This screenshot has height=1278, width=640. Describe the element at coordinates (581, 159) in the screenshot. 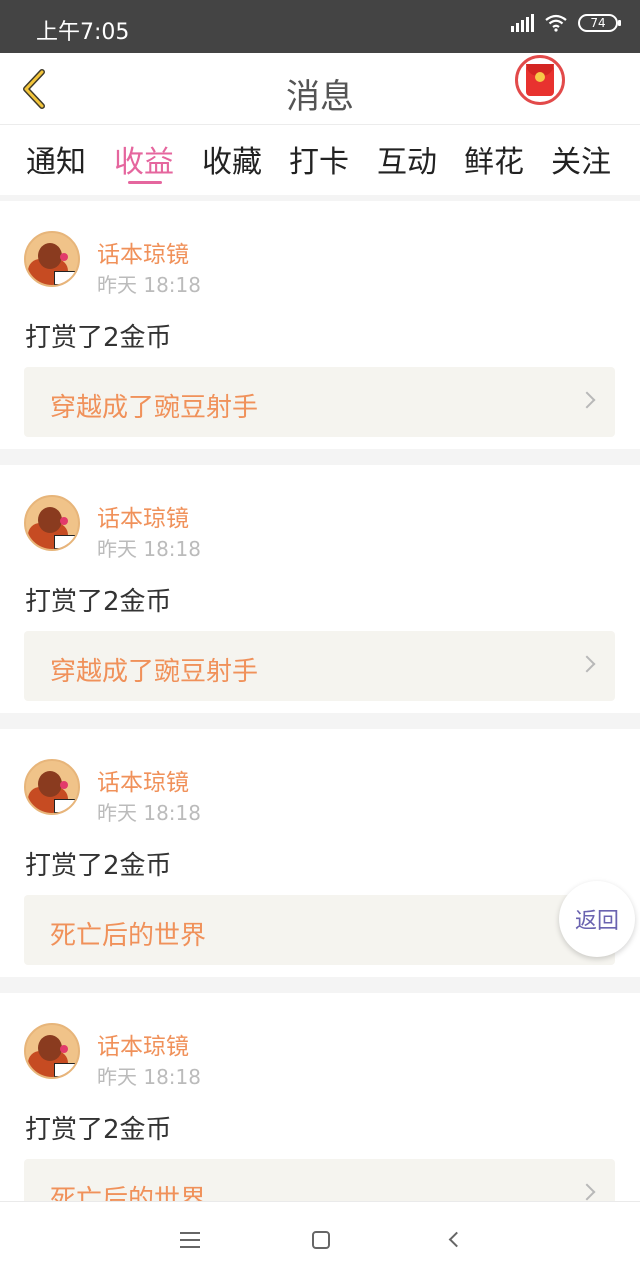

I see `tab-follows: 关注` at that location.